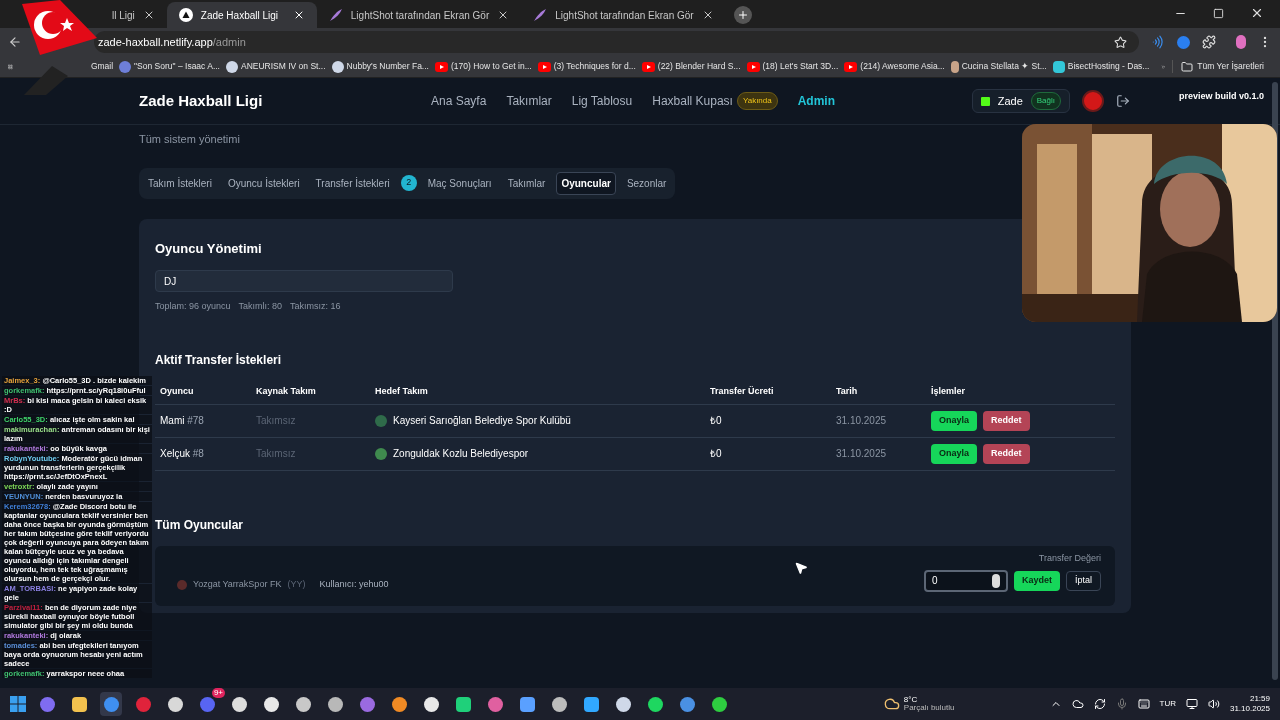 The height and width of the screenshot is (720, 1280). I want to click on page-subtitle: Tüm sistem yönetimi, so click(189, 139).